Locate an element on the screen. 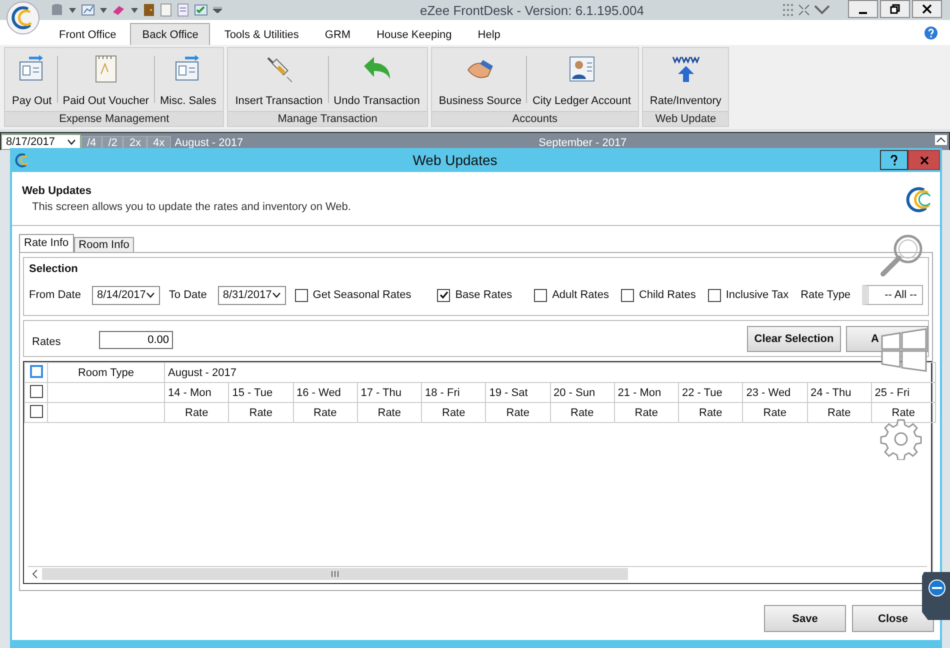 This screenshot has width=950, height=648. checkbox-label: Adult Rates is located at coordinates (580, 295).